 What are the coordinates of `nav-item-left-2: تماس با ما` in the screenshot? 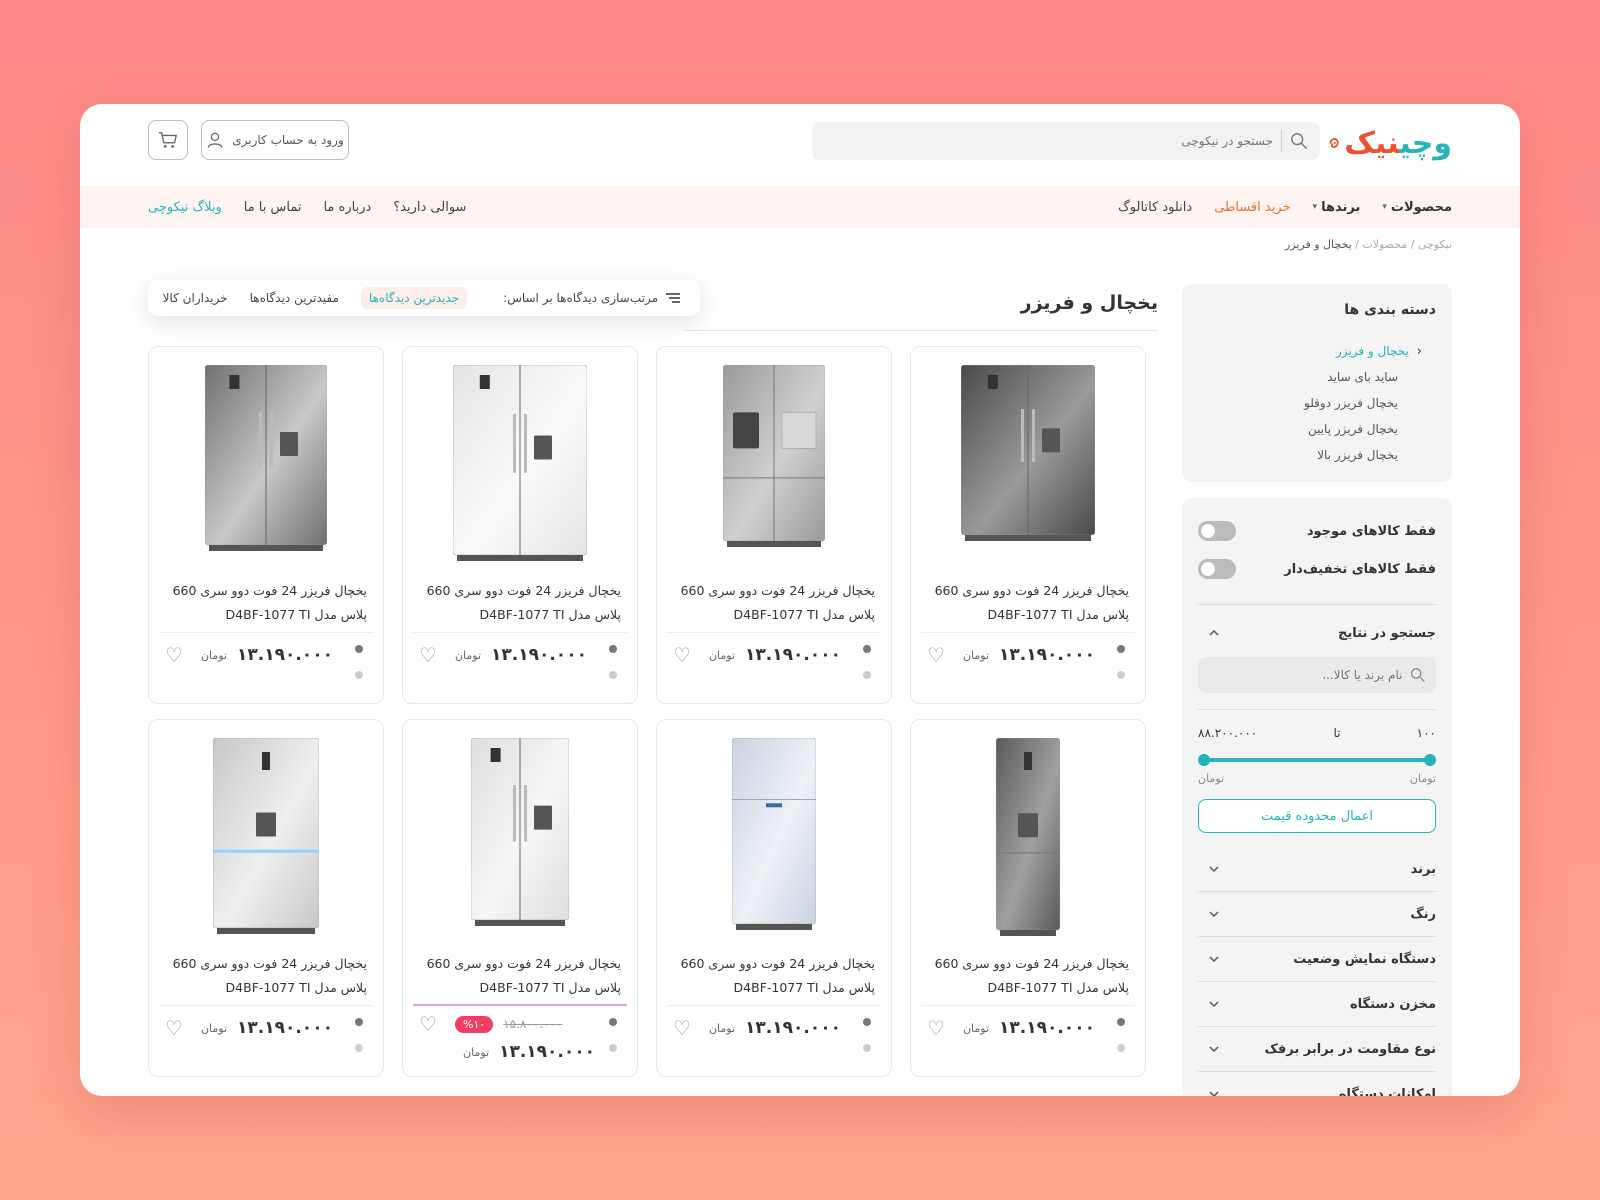 It's located at (273, 207).